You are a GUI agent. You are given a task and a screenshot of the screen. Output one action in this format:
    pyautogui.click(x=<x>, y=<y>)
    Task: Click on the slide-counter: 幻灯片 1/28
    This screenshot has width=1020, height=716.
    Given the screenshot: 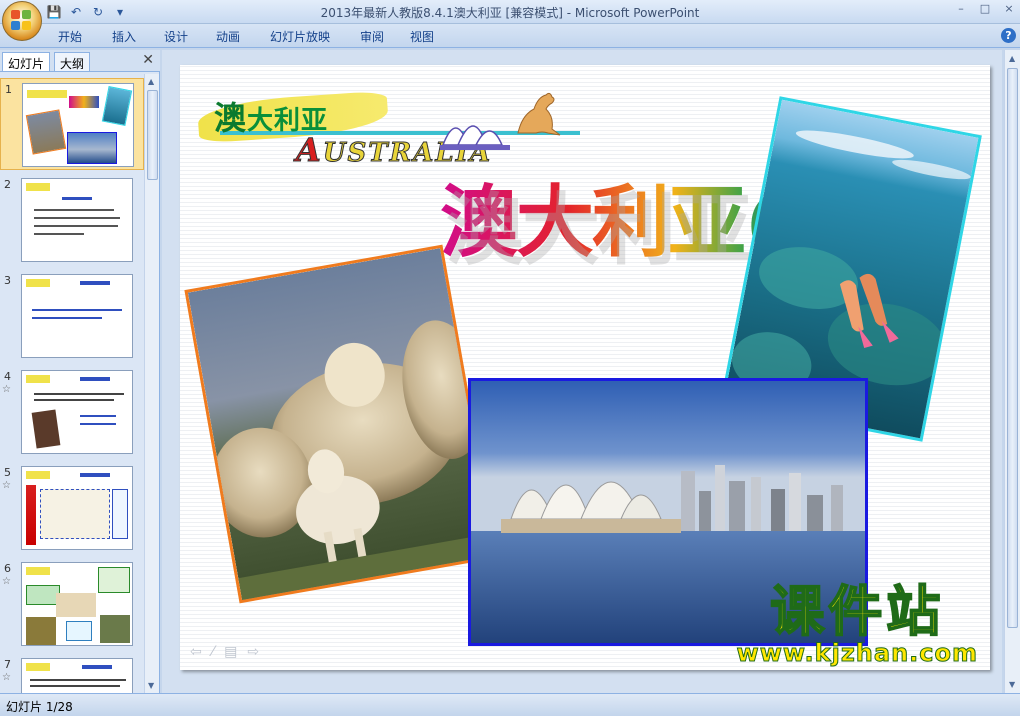 What is the action you would take?
    pyautogui.click(x=39, y=707)
    